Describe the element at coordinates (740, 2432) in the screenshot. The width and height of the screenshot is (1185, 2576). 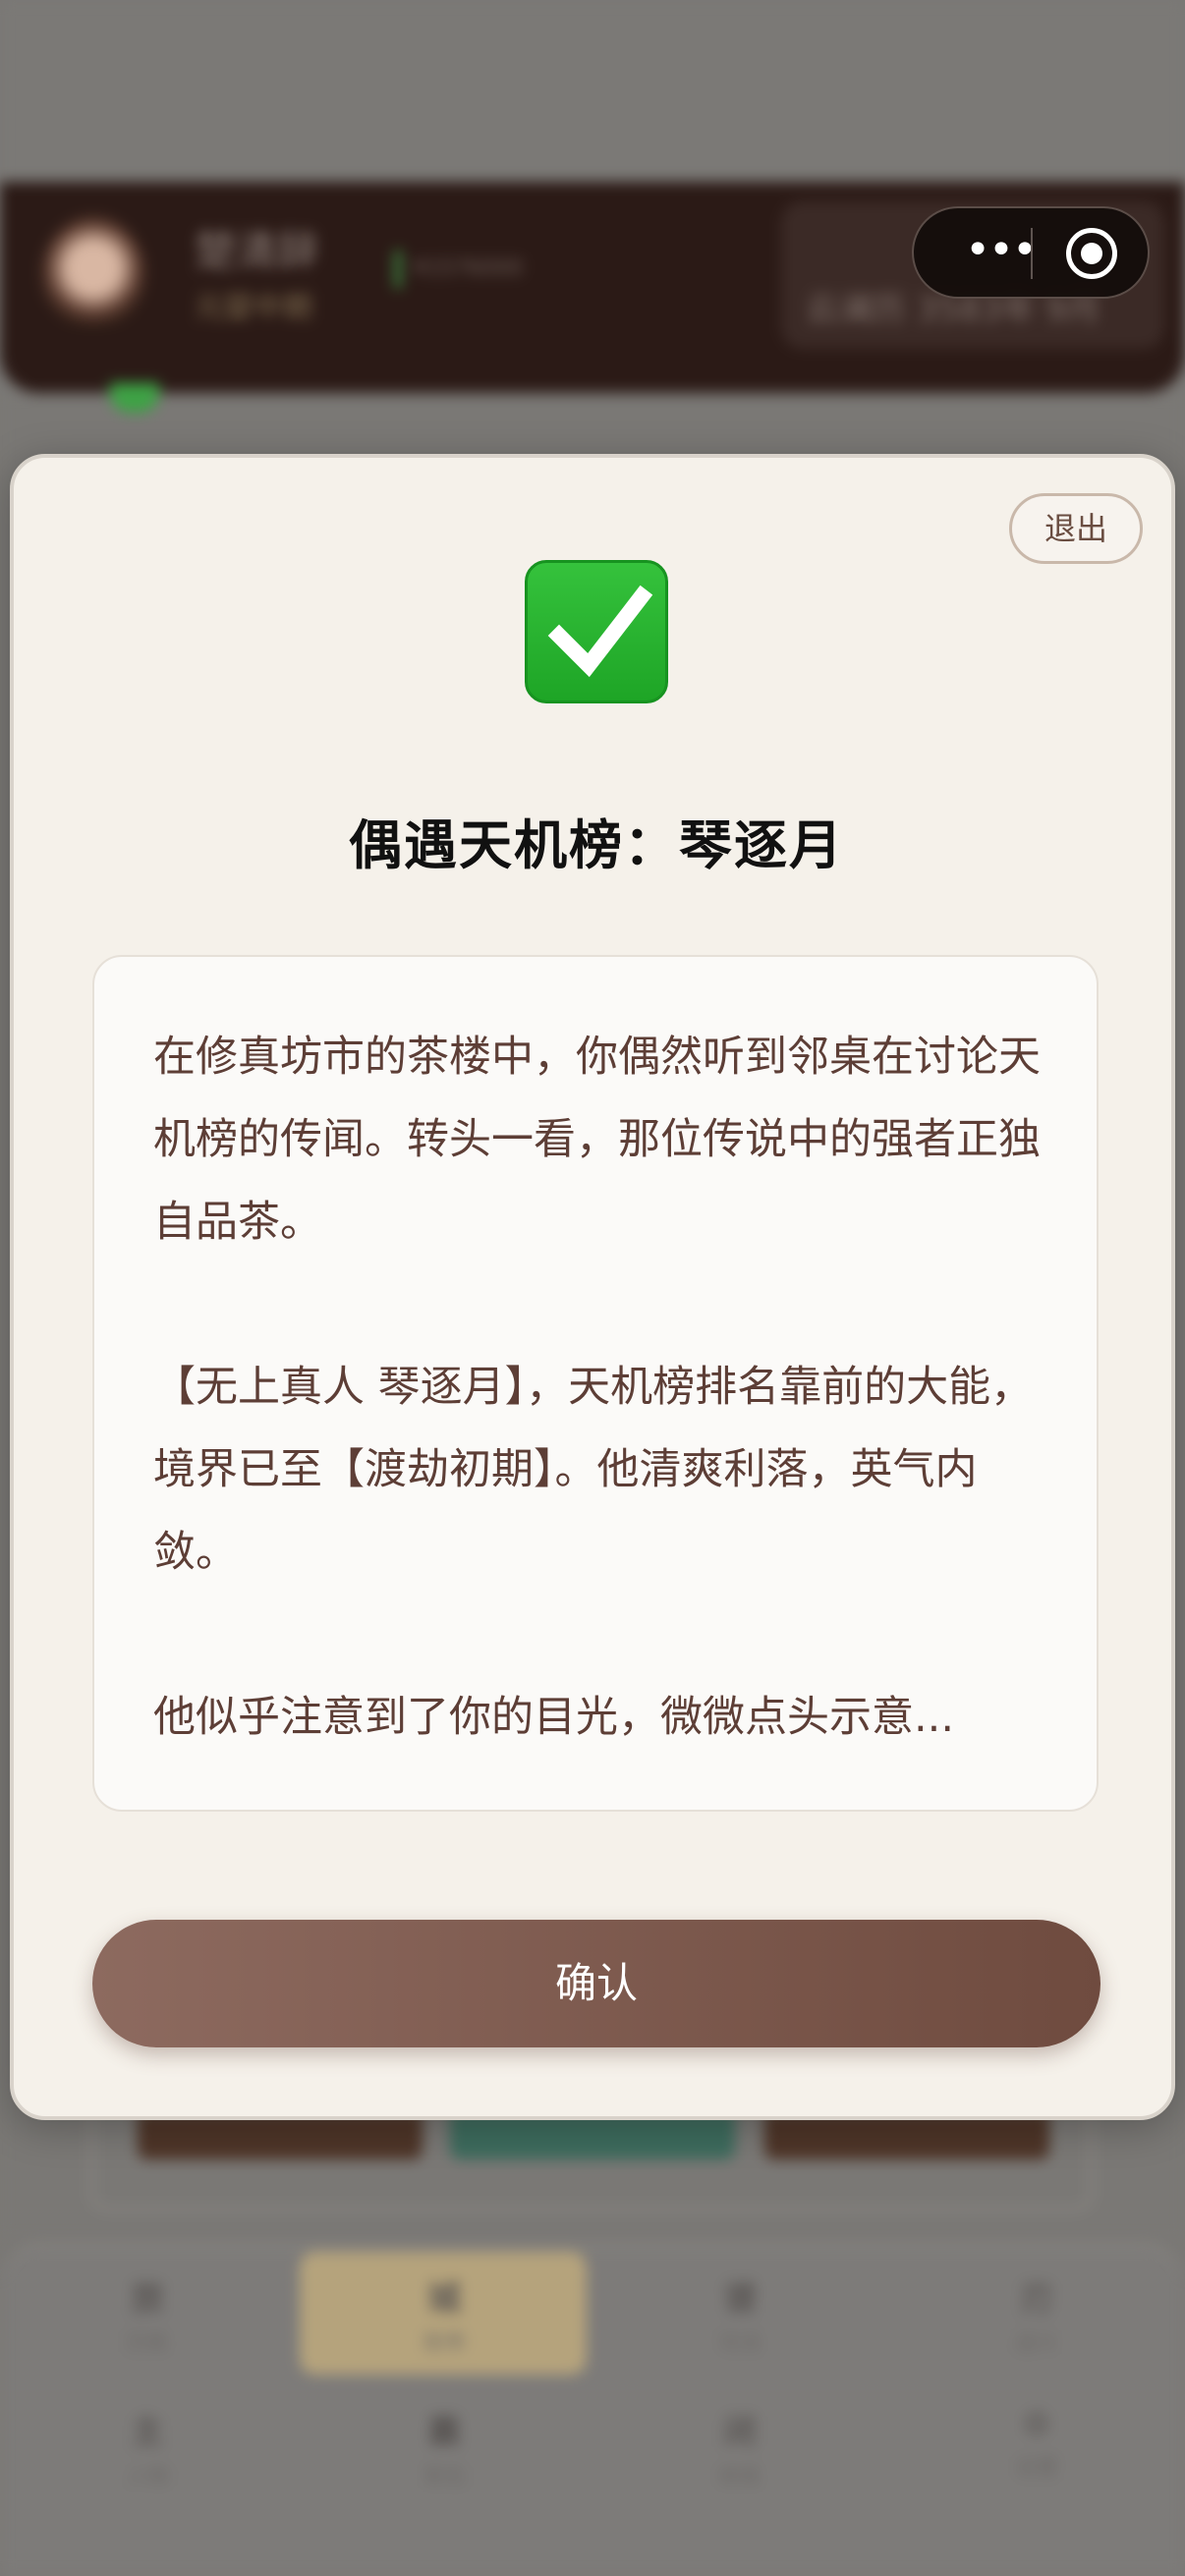
I see `nav-glyph: 闭` at that location.